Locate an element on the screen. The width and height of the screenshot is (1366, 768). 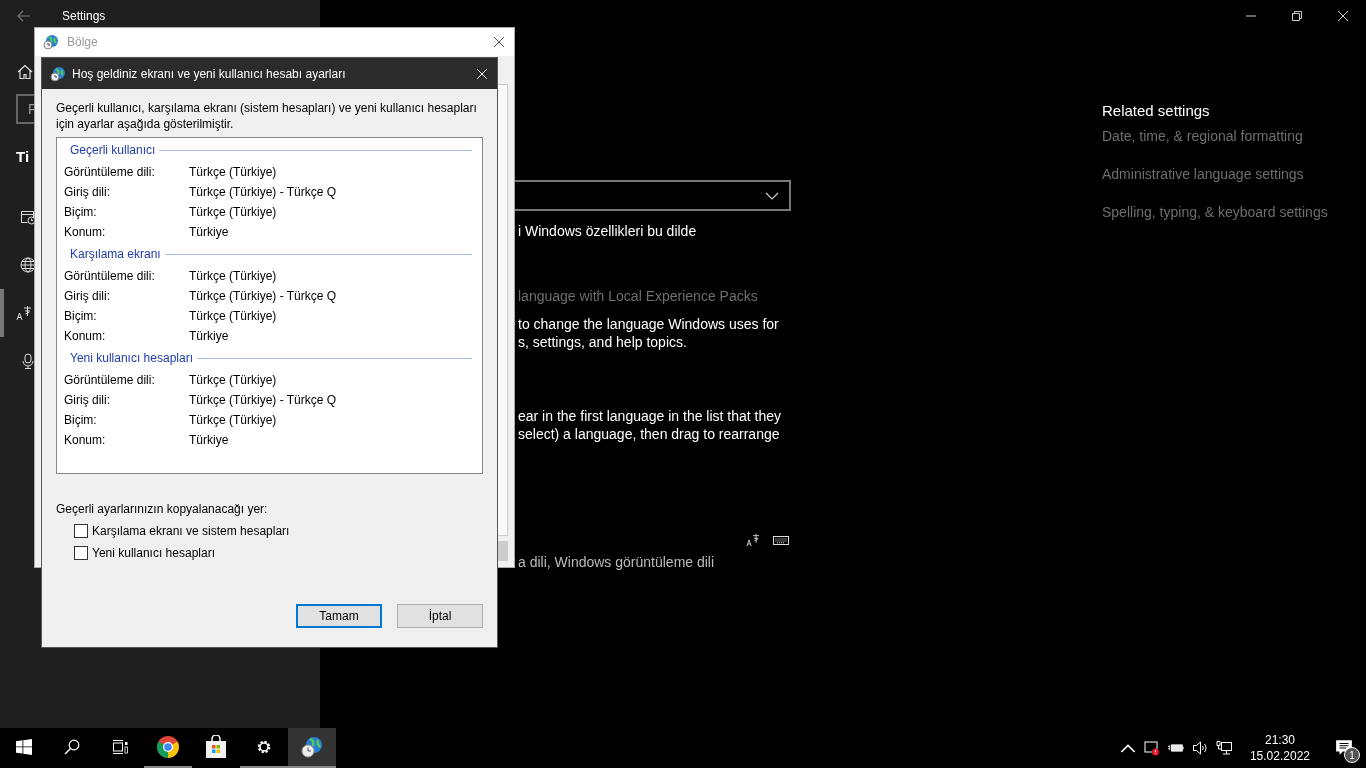
intro-text: Geçerli kullanıcı, karşılama ekranı (sistem hesapları) ve yeni kullanıcı hesapları için ayarlar aşağıda gösterilmiştir. is located at coordinates (267, 116).